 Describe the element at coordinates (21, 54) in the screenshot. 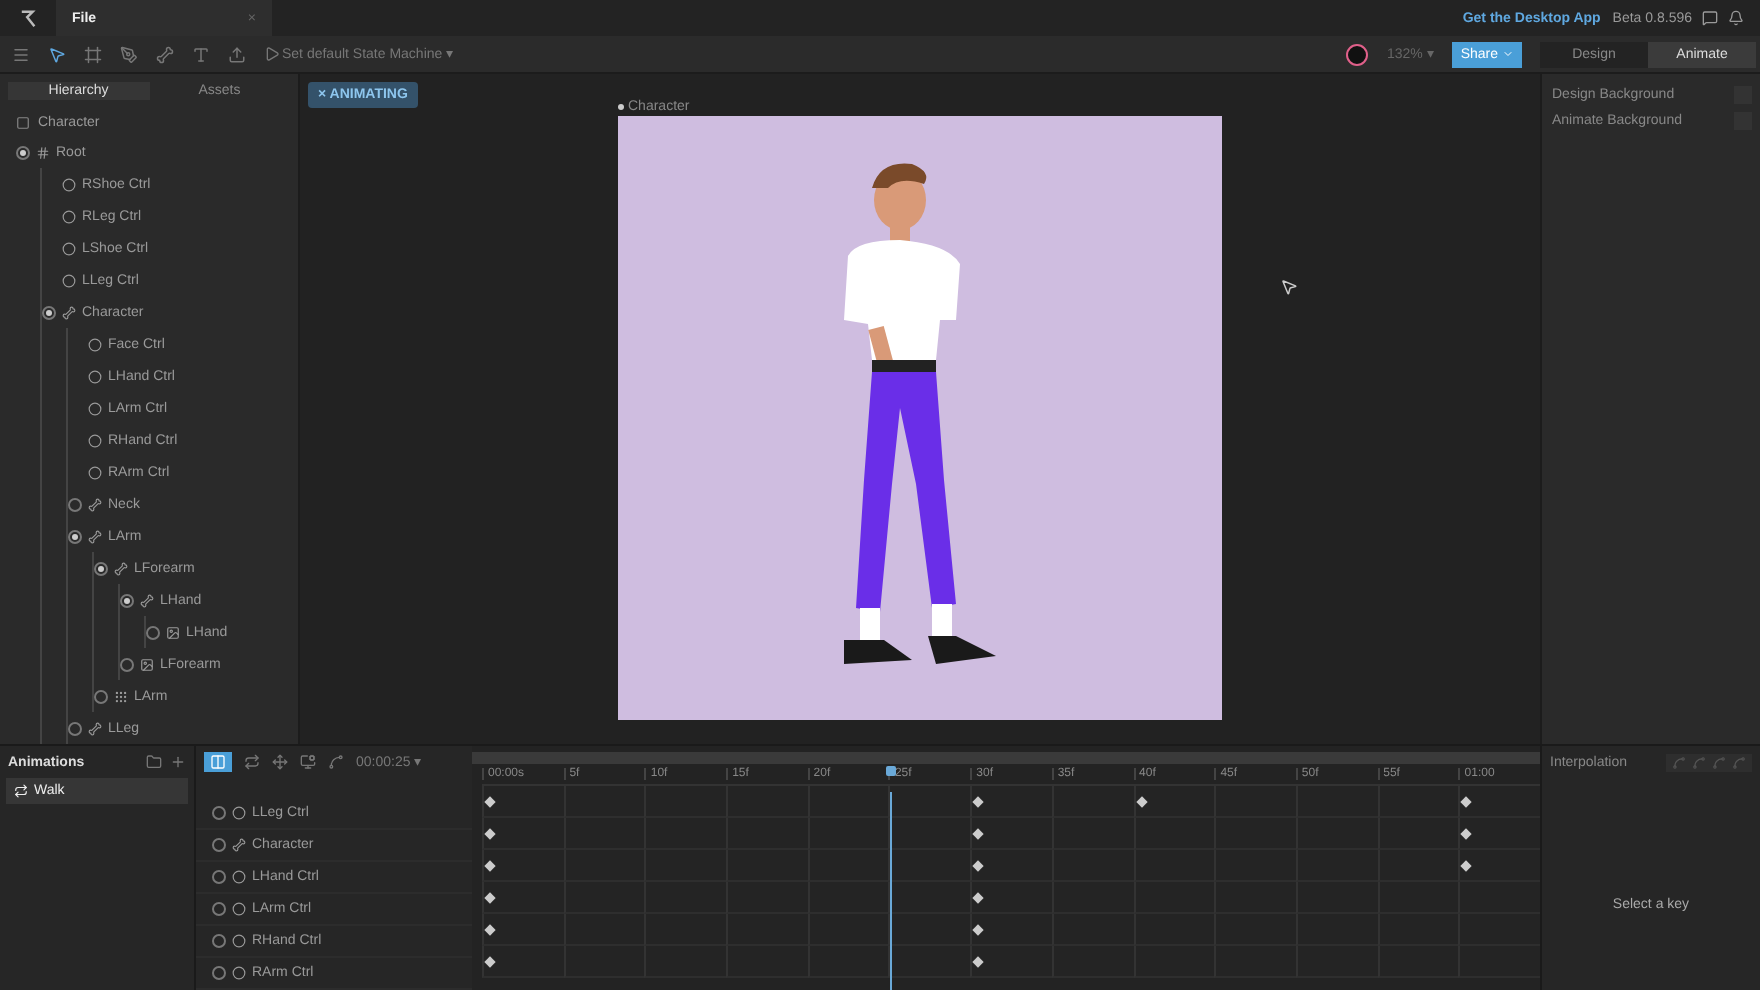

I see `menu-icon` at that location.